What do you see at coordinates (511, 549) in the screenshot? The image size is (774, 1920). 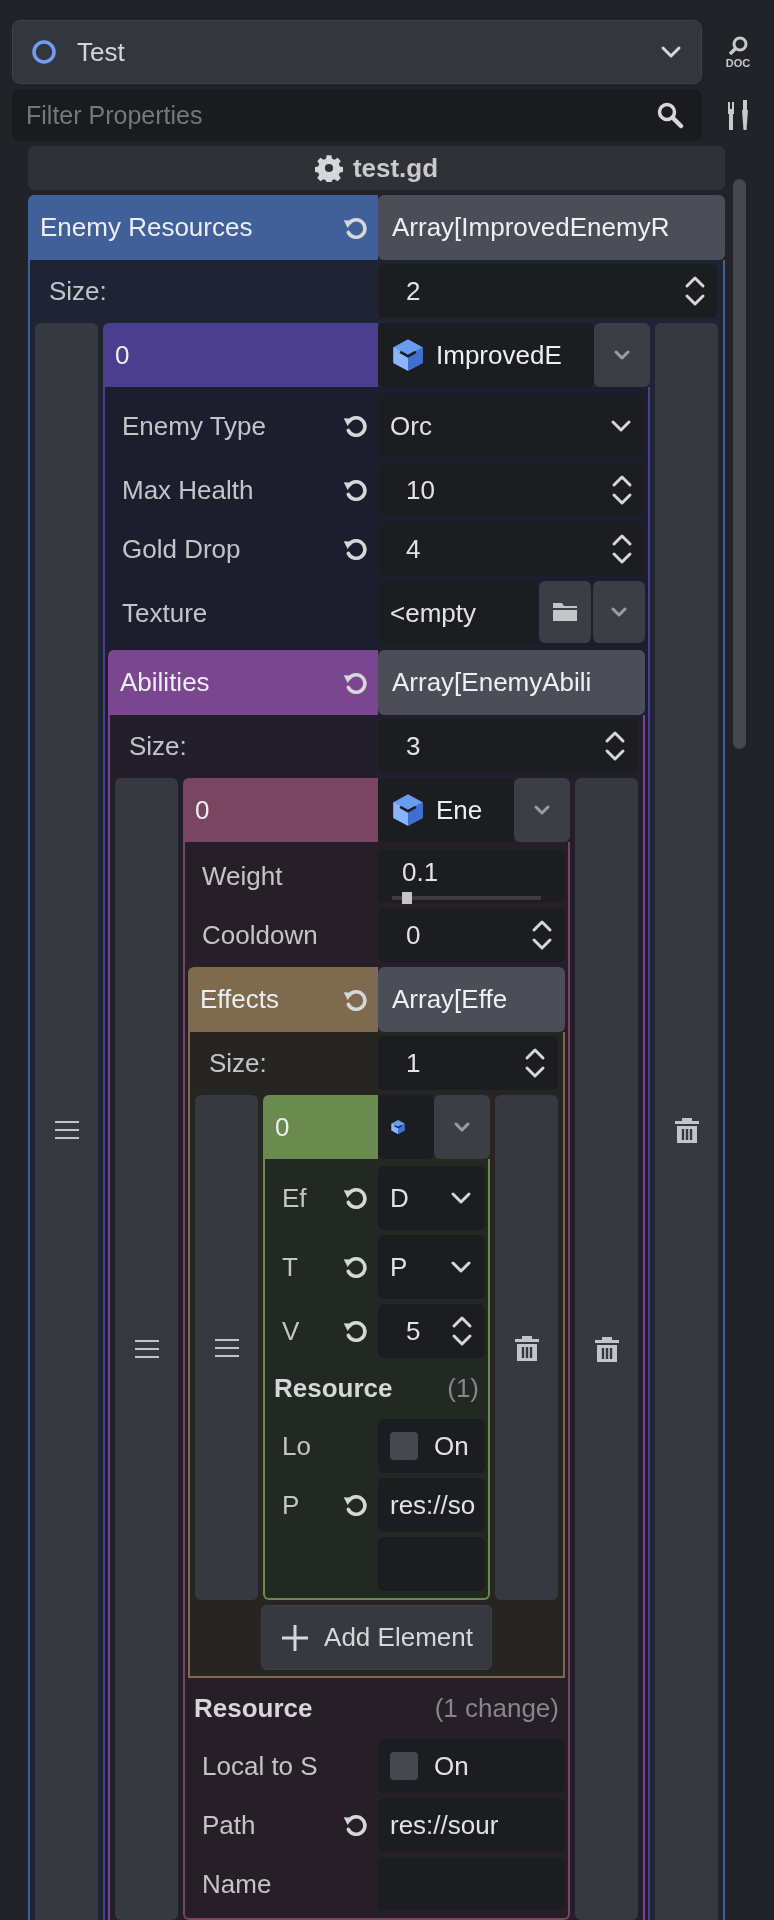 I see `number-field: 4` at bounding box center [511, 549].